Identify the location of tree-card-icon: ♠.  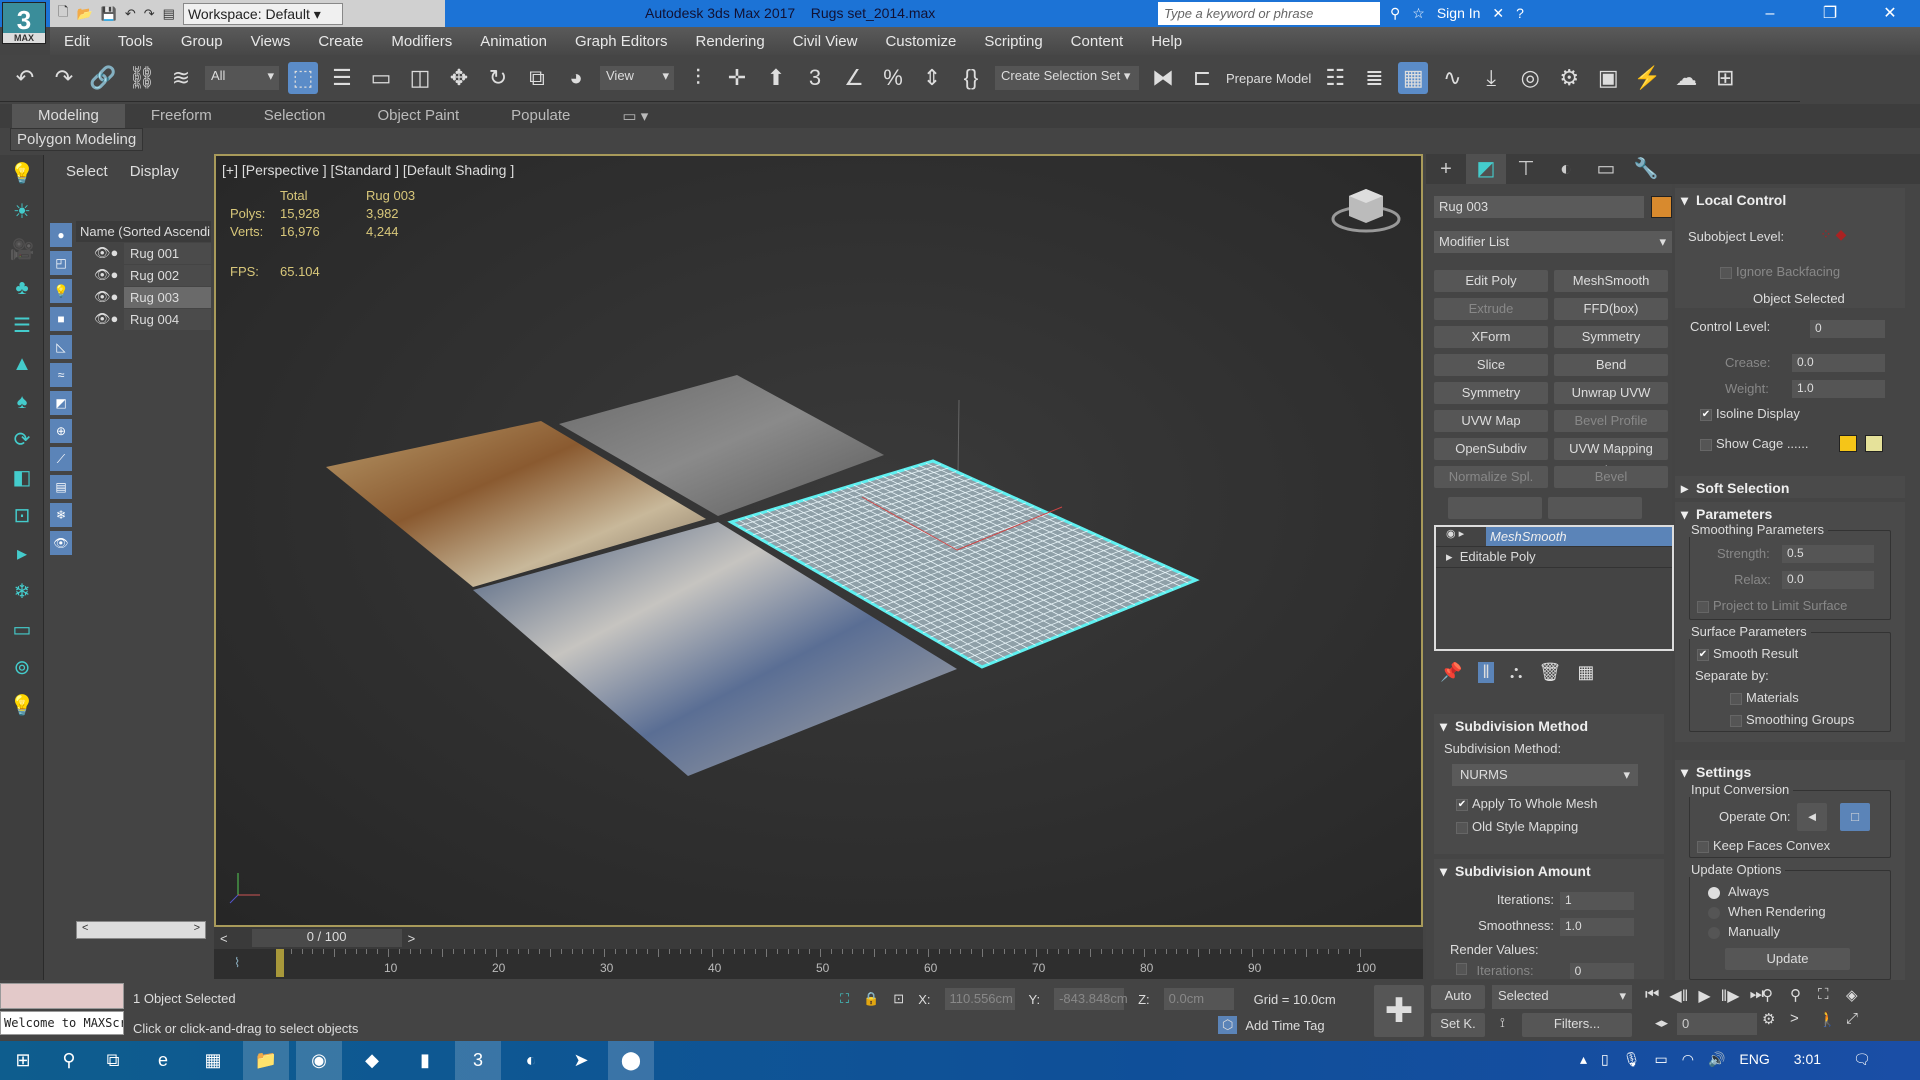
(22, 402).